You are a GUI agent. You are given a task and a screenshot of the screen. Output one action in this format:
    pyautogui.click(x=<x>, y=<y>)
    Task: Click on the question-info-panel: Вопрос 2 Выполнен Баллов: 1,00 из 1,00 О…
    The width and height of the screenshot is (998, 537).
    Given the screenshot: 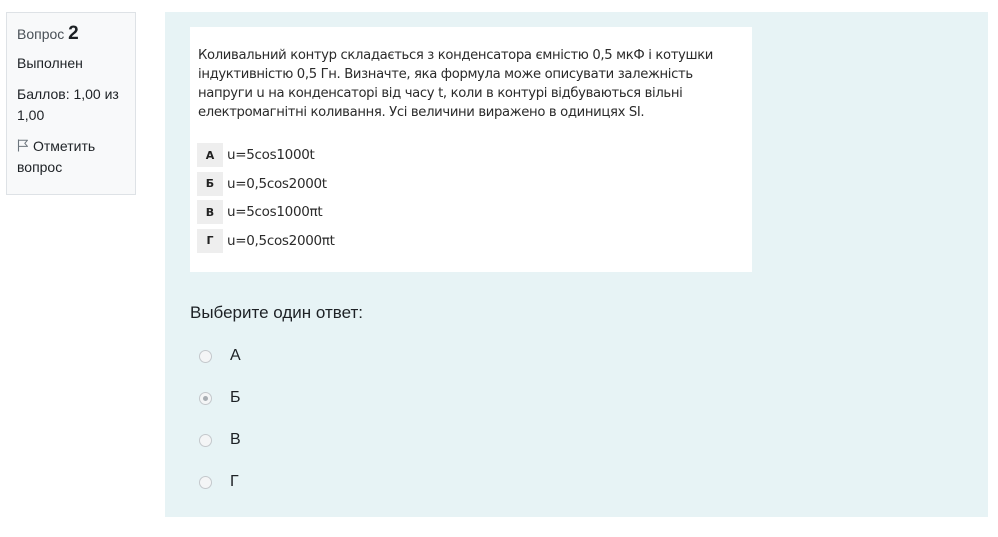 What is the action you would take?
    pyautogui.click(x=71, y=103)
    